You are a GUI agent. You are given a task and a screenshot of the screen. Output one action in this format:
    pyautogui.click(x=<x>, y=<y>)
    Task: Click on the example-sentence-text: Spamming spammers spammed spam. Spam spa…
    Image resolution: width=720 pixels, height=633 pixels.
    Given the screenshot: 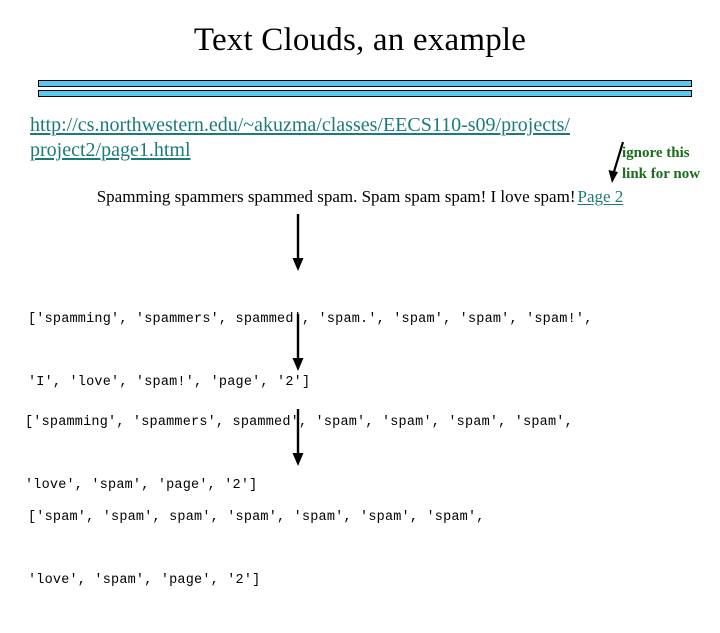 What is the action you would take?
    pyautogui.click(x=336, y=196)
    